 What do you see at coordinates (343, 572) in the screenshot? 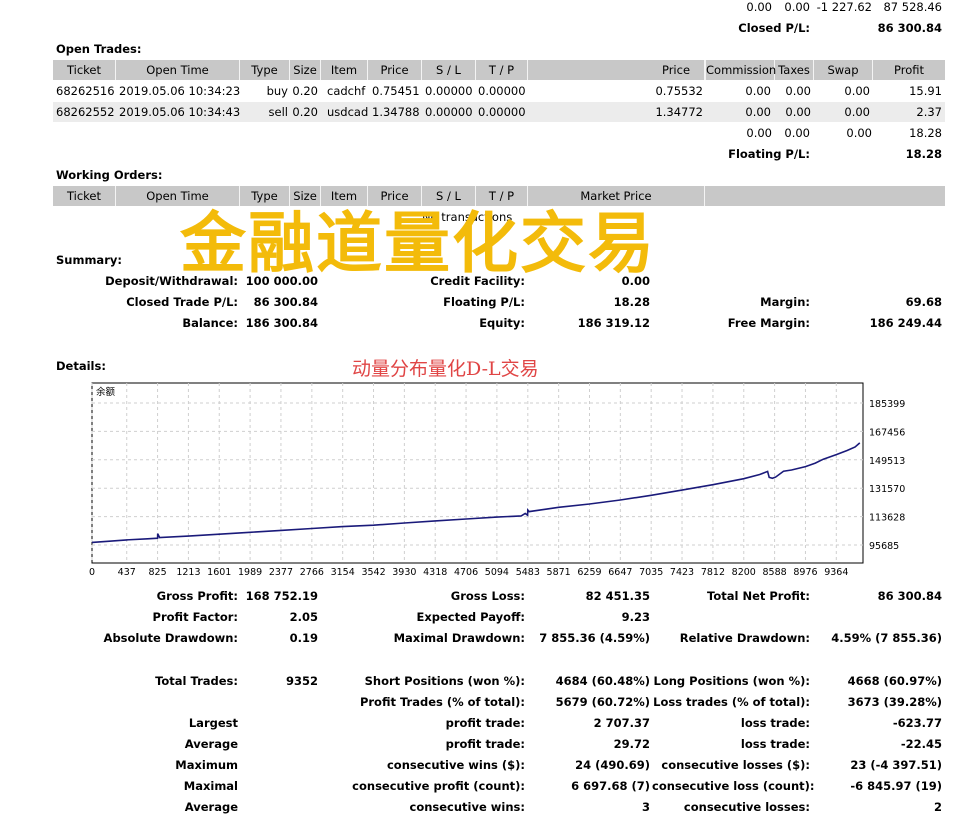
I see `x-tick-label: 3154` at bounding box center [343, 572].